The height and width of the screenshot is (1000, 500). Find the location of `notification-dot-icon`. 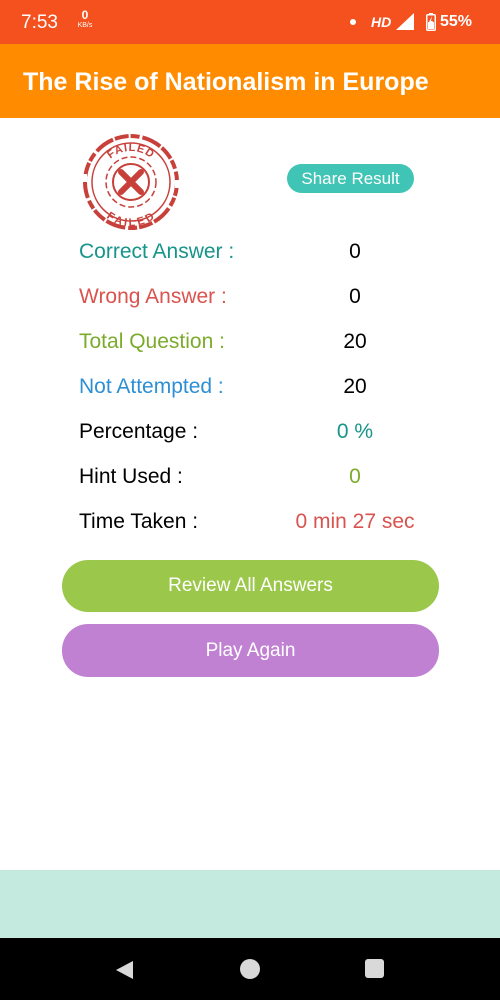

notification-dot-icon is located at coordinates (353, 22).